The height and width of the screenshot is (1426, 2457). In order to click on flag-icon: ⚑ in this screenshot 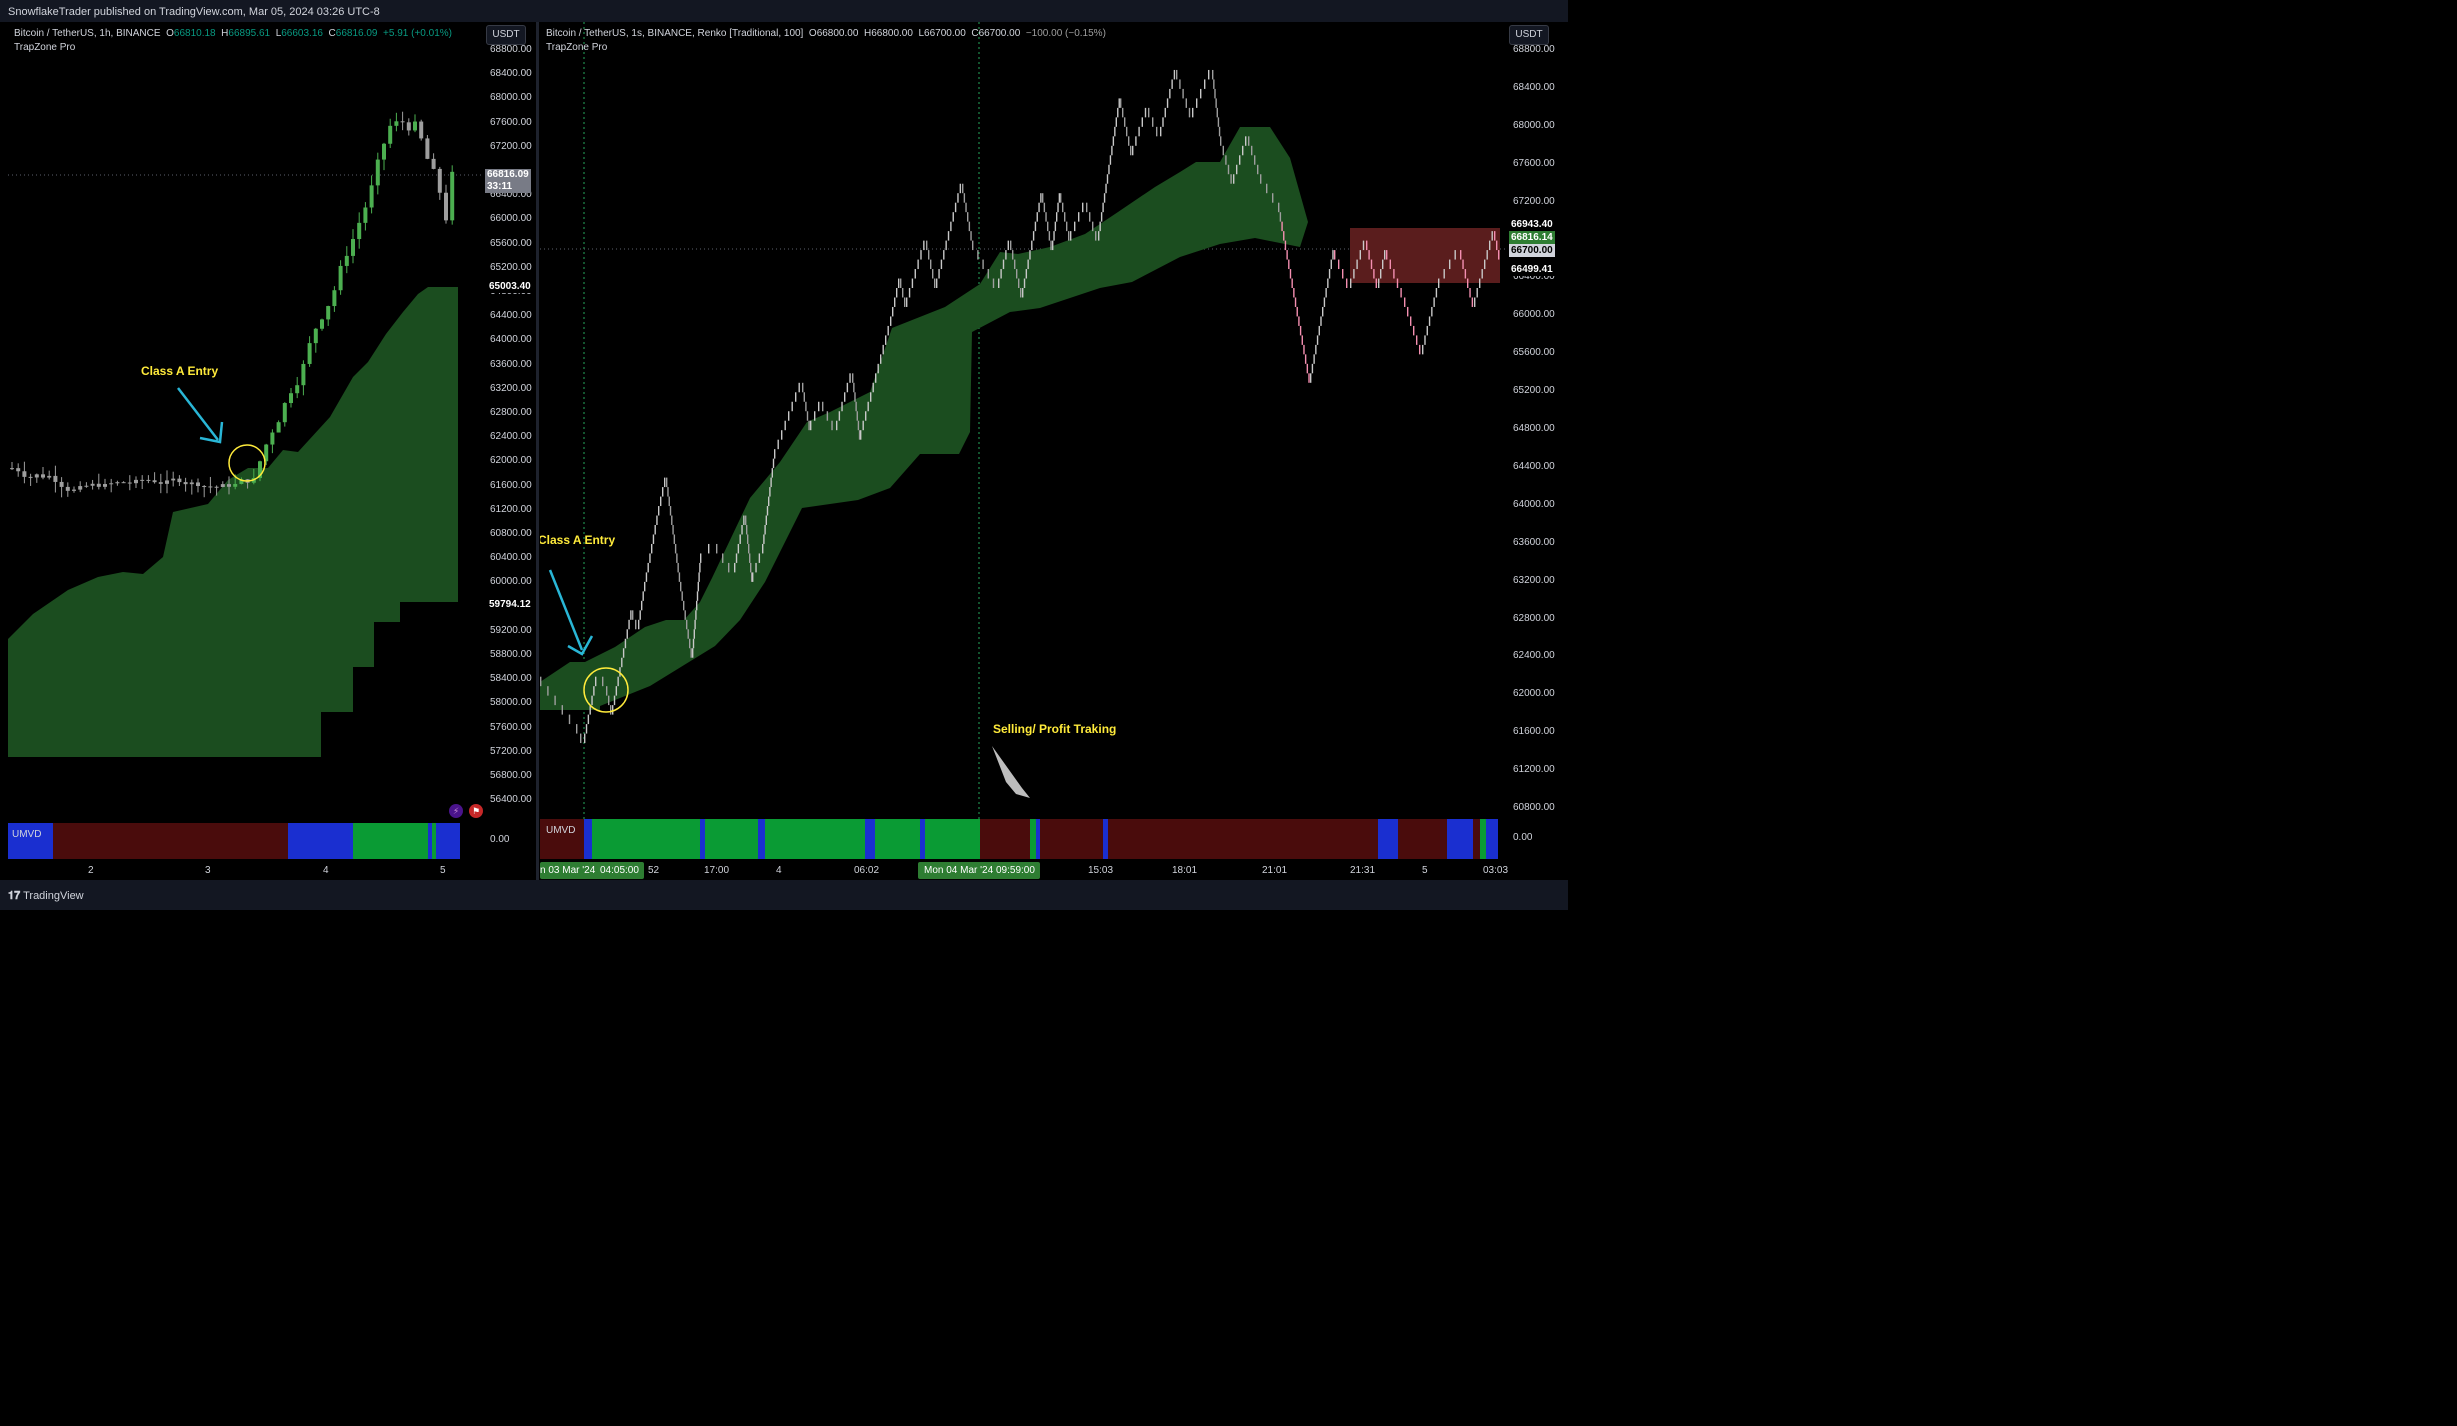, I will do `click(476, 811)`.